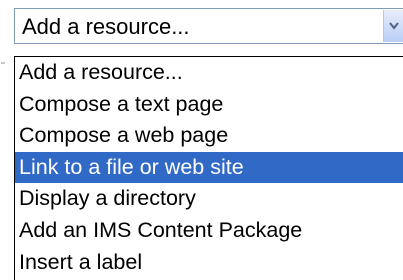 The image size is (403, 280). I want to click on chevron-down-icon, so click(394, 26).